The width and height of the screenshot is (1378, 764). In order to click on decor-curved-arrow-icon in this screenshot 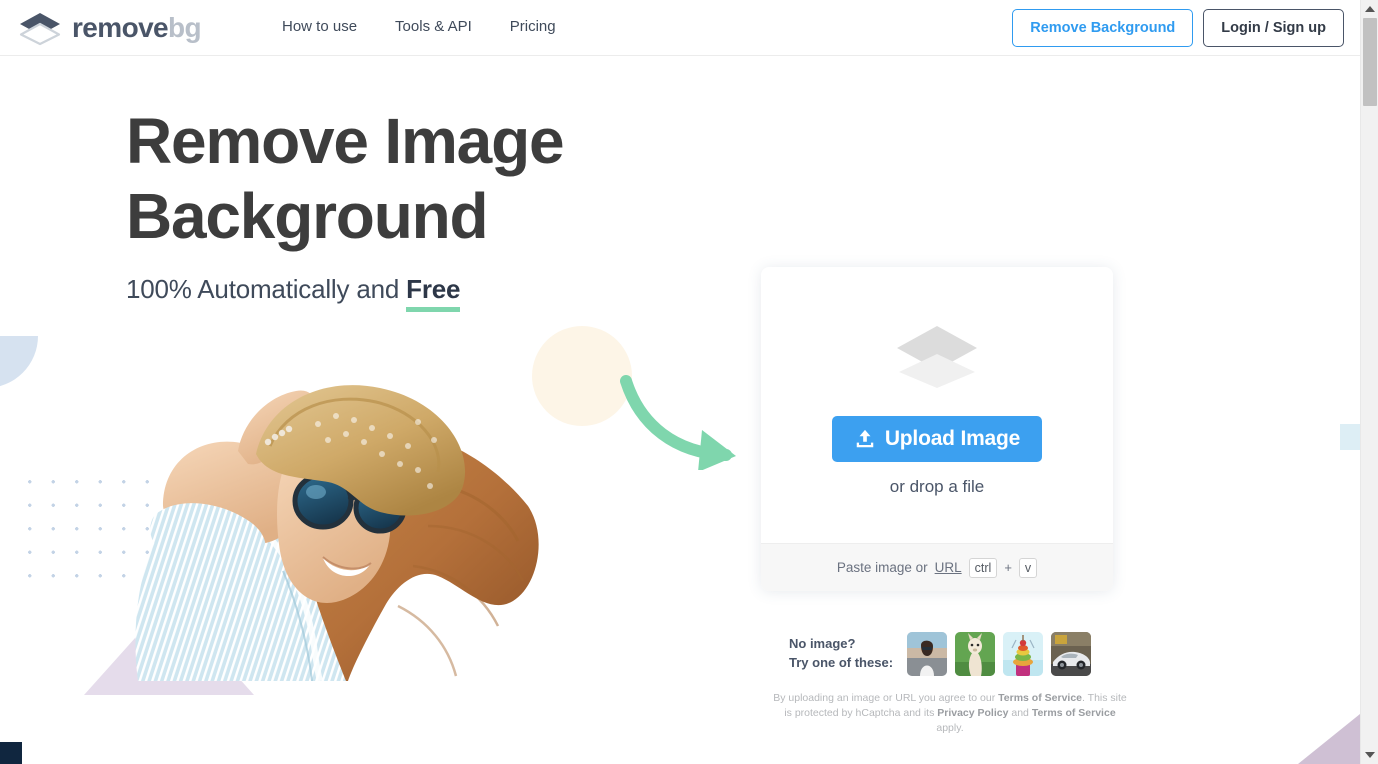, I will do `click(685, 423)`.